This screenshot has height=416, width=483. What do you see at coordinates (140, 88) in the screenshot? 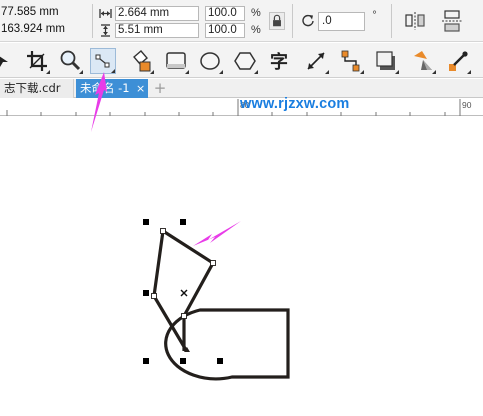
I see `close-tab-icon: ×` at bounding box center [140, 88].